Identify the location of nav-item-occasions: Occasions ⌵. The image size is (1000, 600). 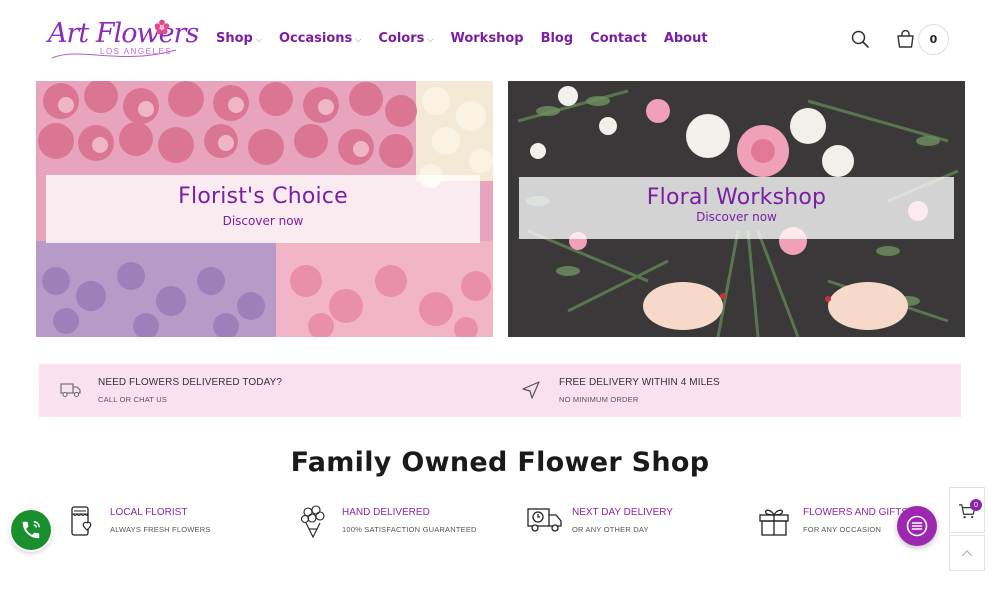
(320, 38).